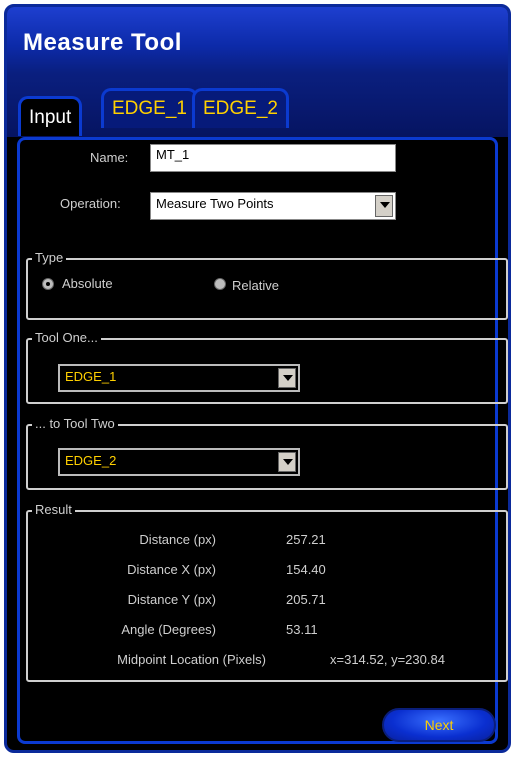  Describe the element at coordinates (387, 659) in the screenshot. I see `result-midpoint-value: x=314.52, y=230.84` at that location.